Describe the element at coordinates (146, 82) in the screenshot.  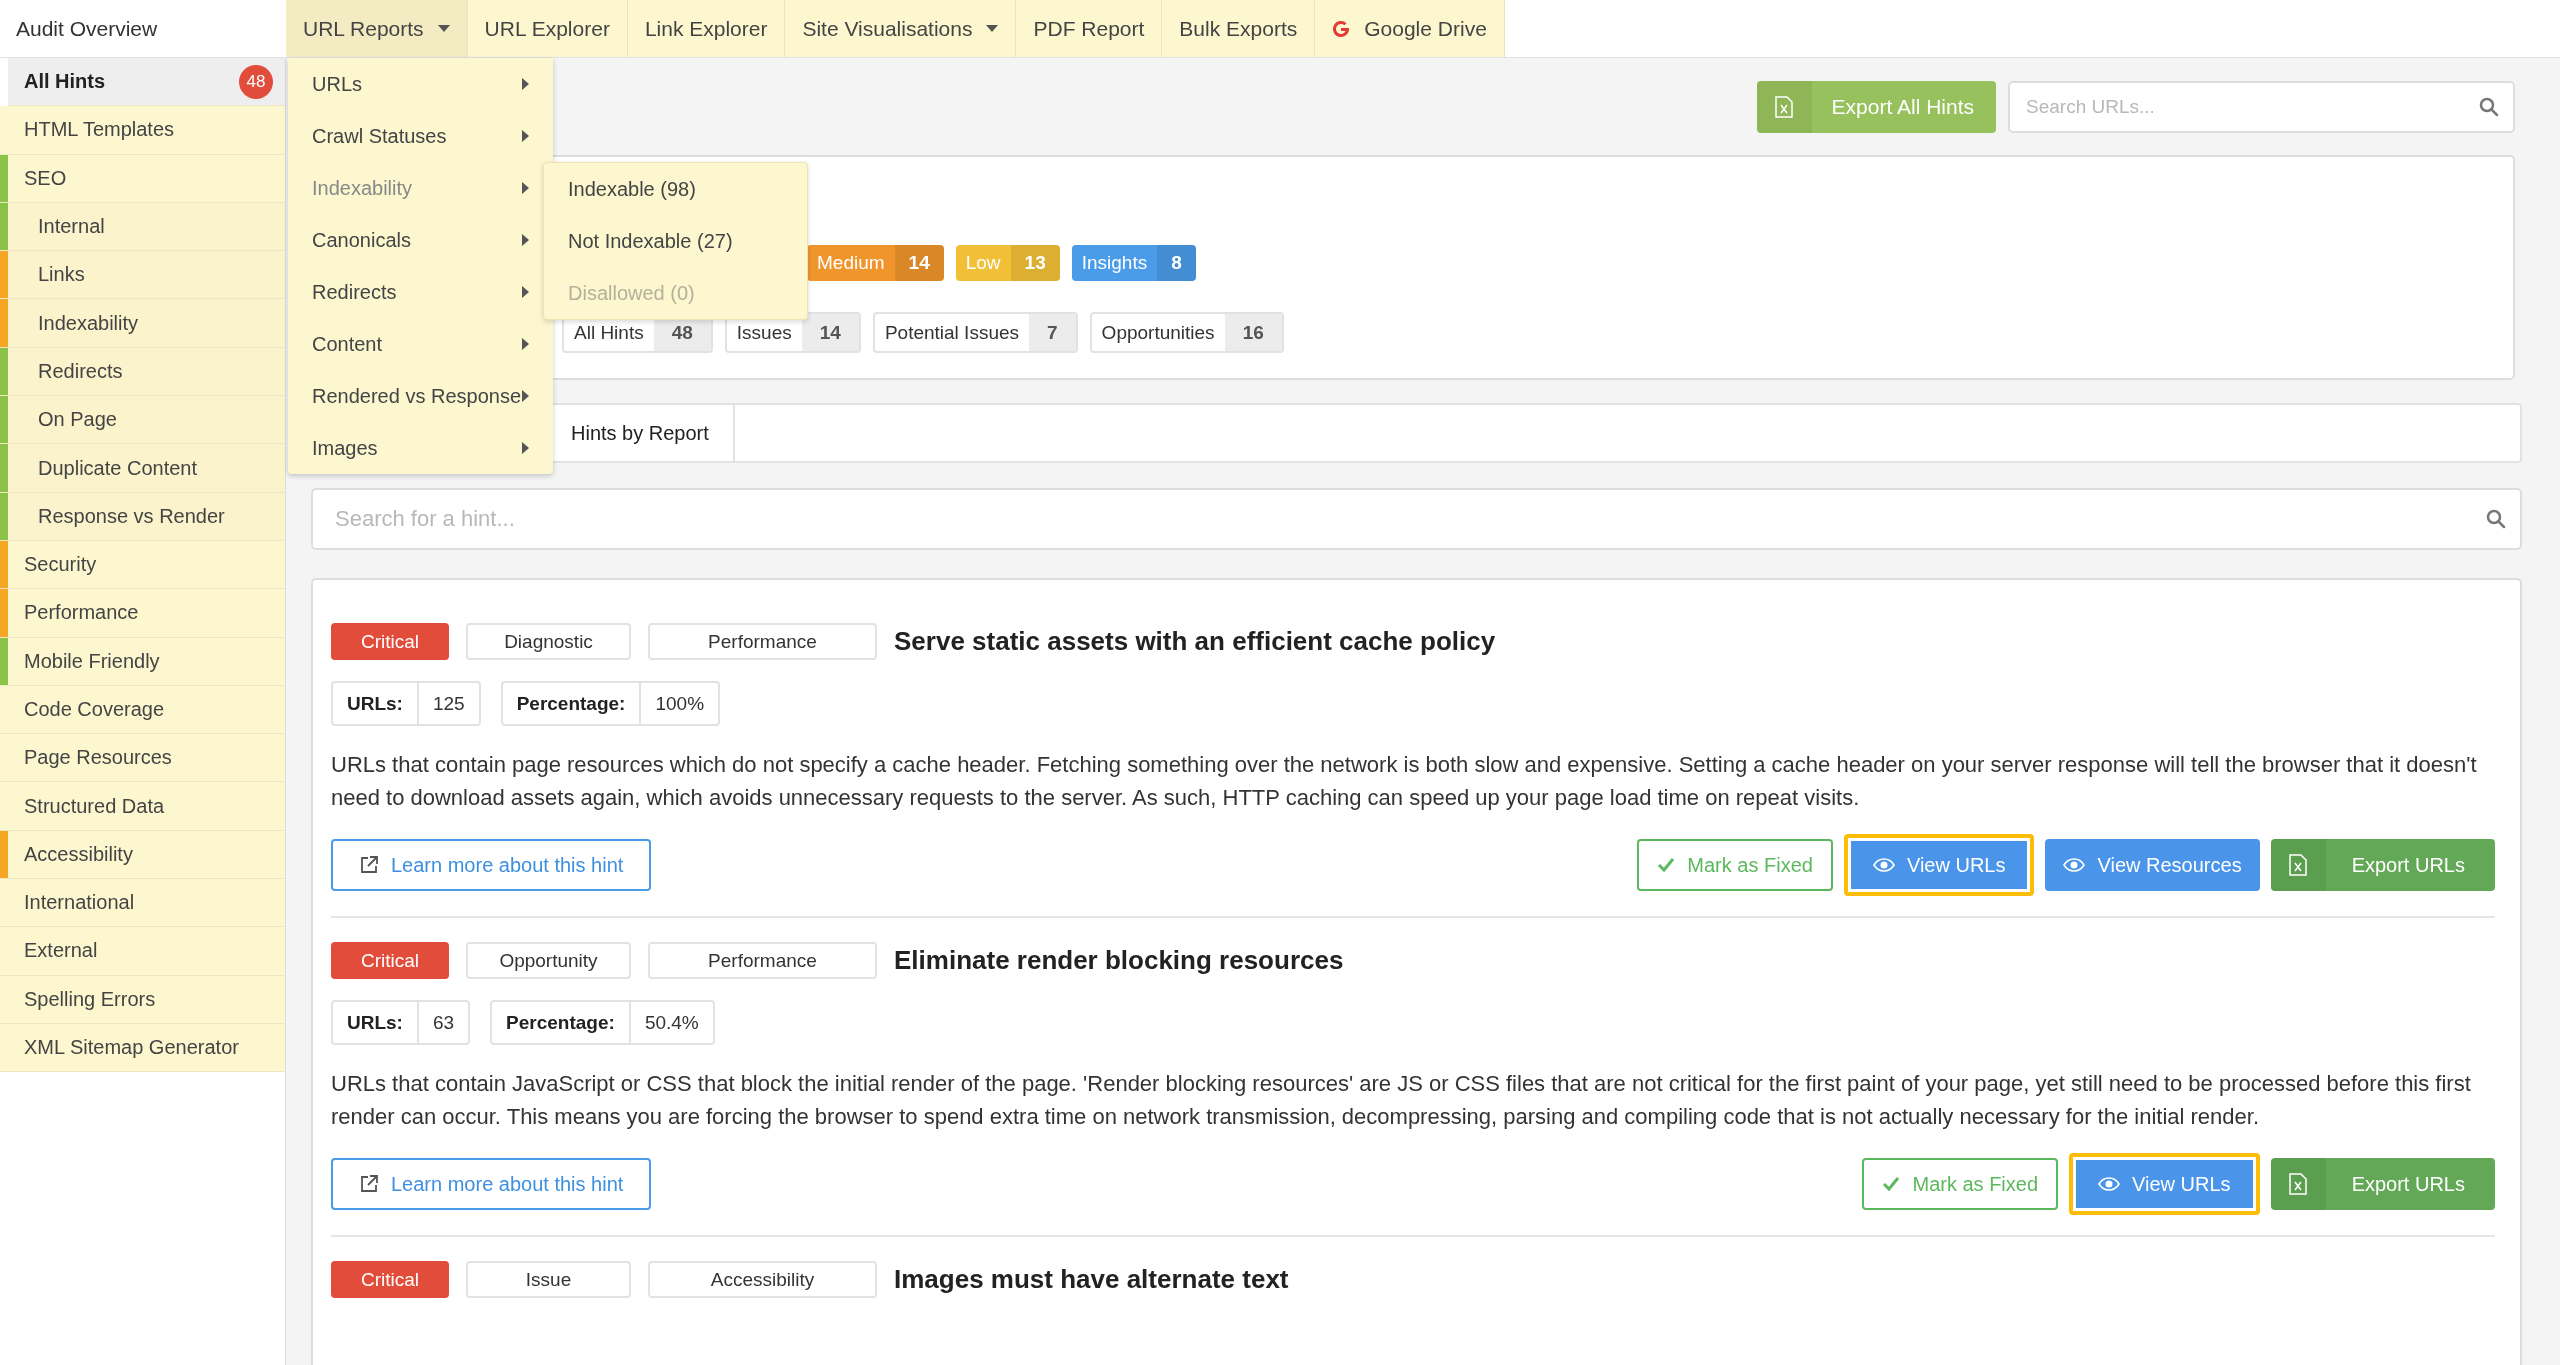
I see `sidebar-item: All Hints 48` at that location.